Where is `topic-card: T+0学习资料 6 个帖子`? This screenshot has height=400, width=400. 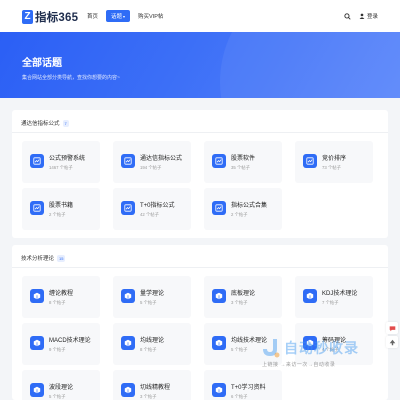 topic-card: T+0学习资料 6 个帖子 is located at coordinates (243, 385).